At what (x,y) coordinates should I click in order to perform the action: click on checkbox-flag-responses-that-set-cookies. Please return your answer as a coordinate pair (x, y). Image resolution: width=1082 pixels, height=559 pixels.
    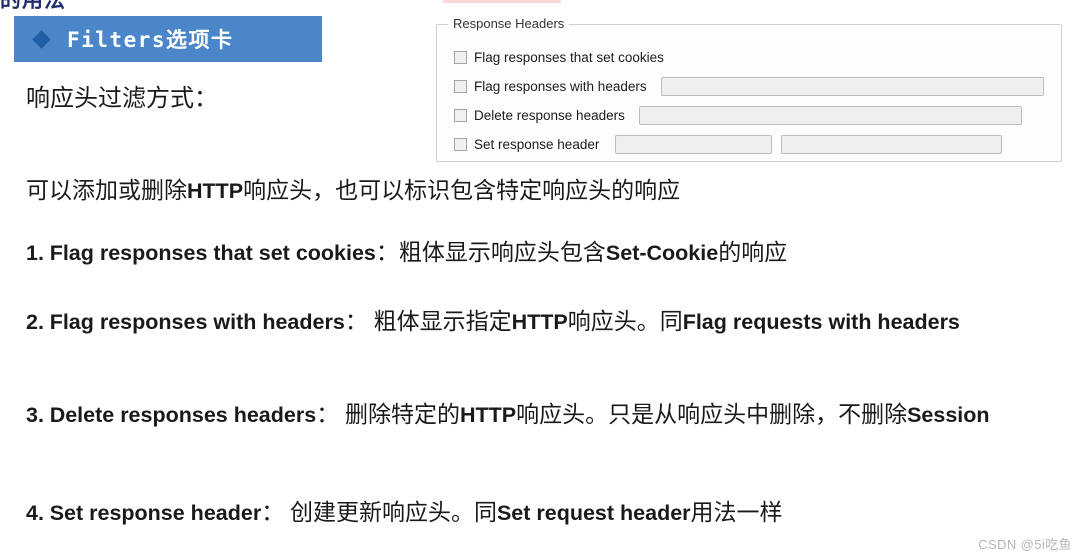
    Looking at the image, I should click on (460, 57).